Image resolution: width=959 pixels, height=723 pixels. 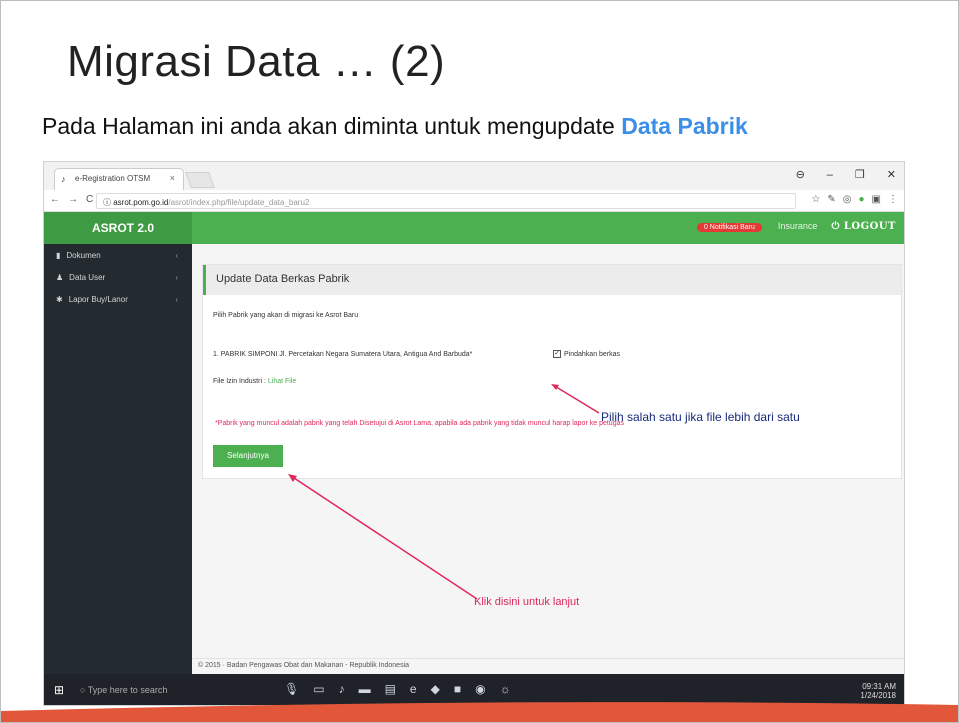 What do you see at coordinates (552, 280) in the screenshot?
I see `panel-title: Update Data Berkas Pabrik` at bounding box center [552, 280].